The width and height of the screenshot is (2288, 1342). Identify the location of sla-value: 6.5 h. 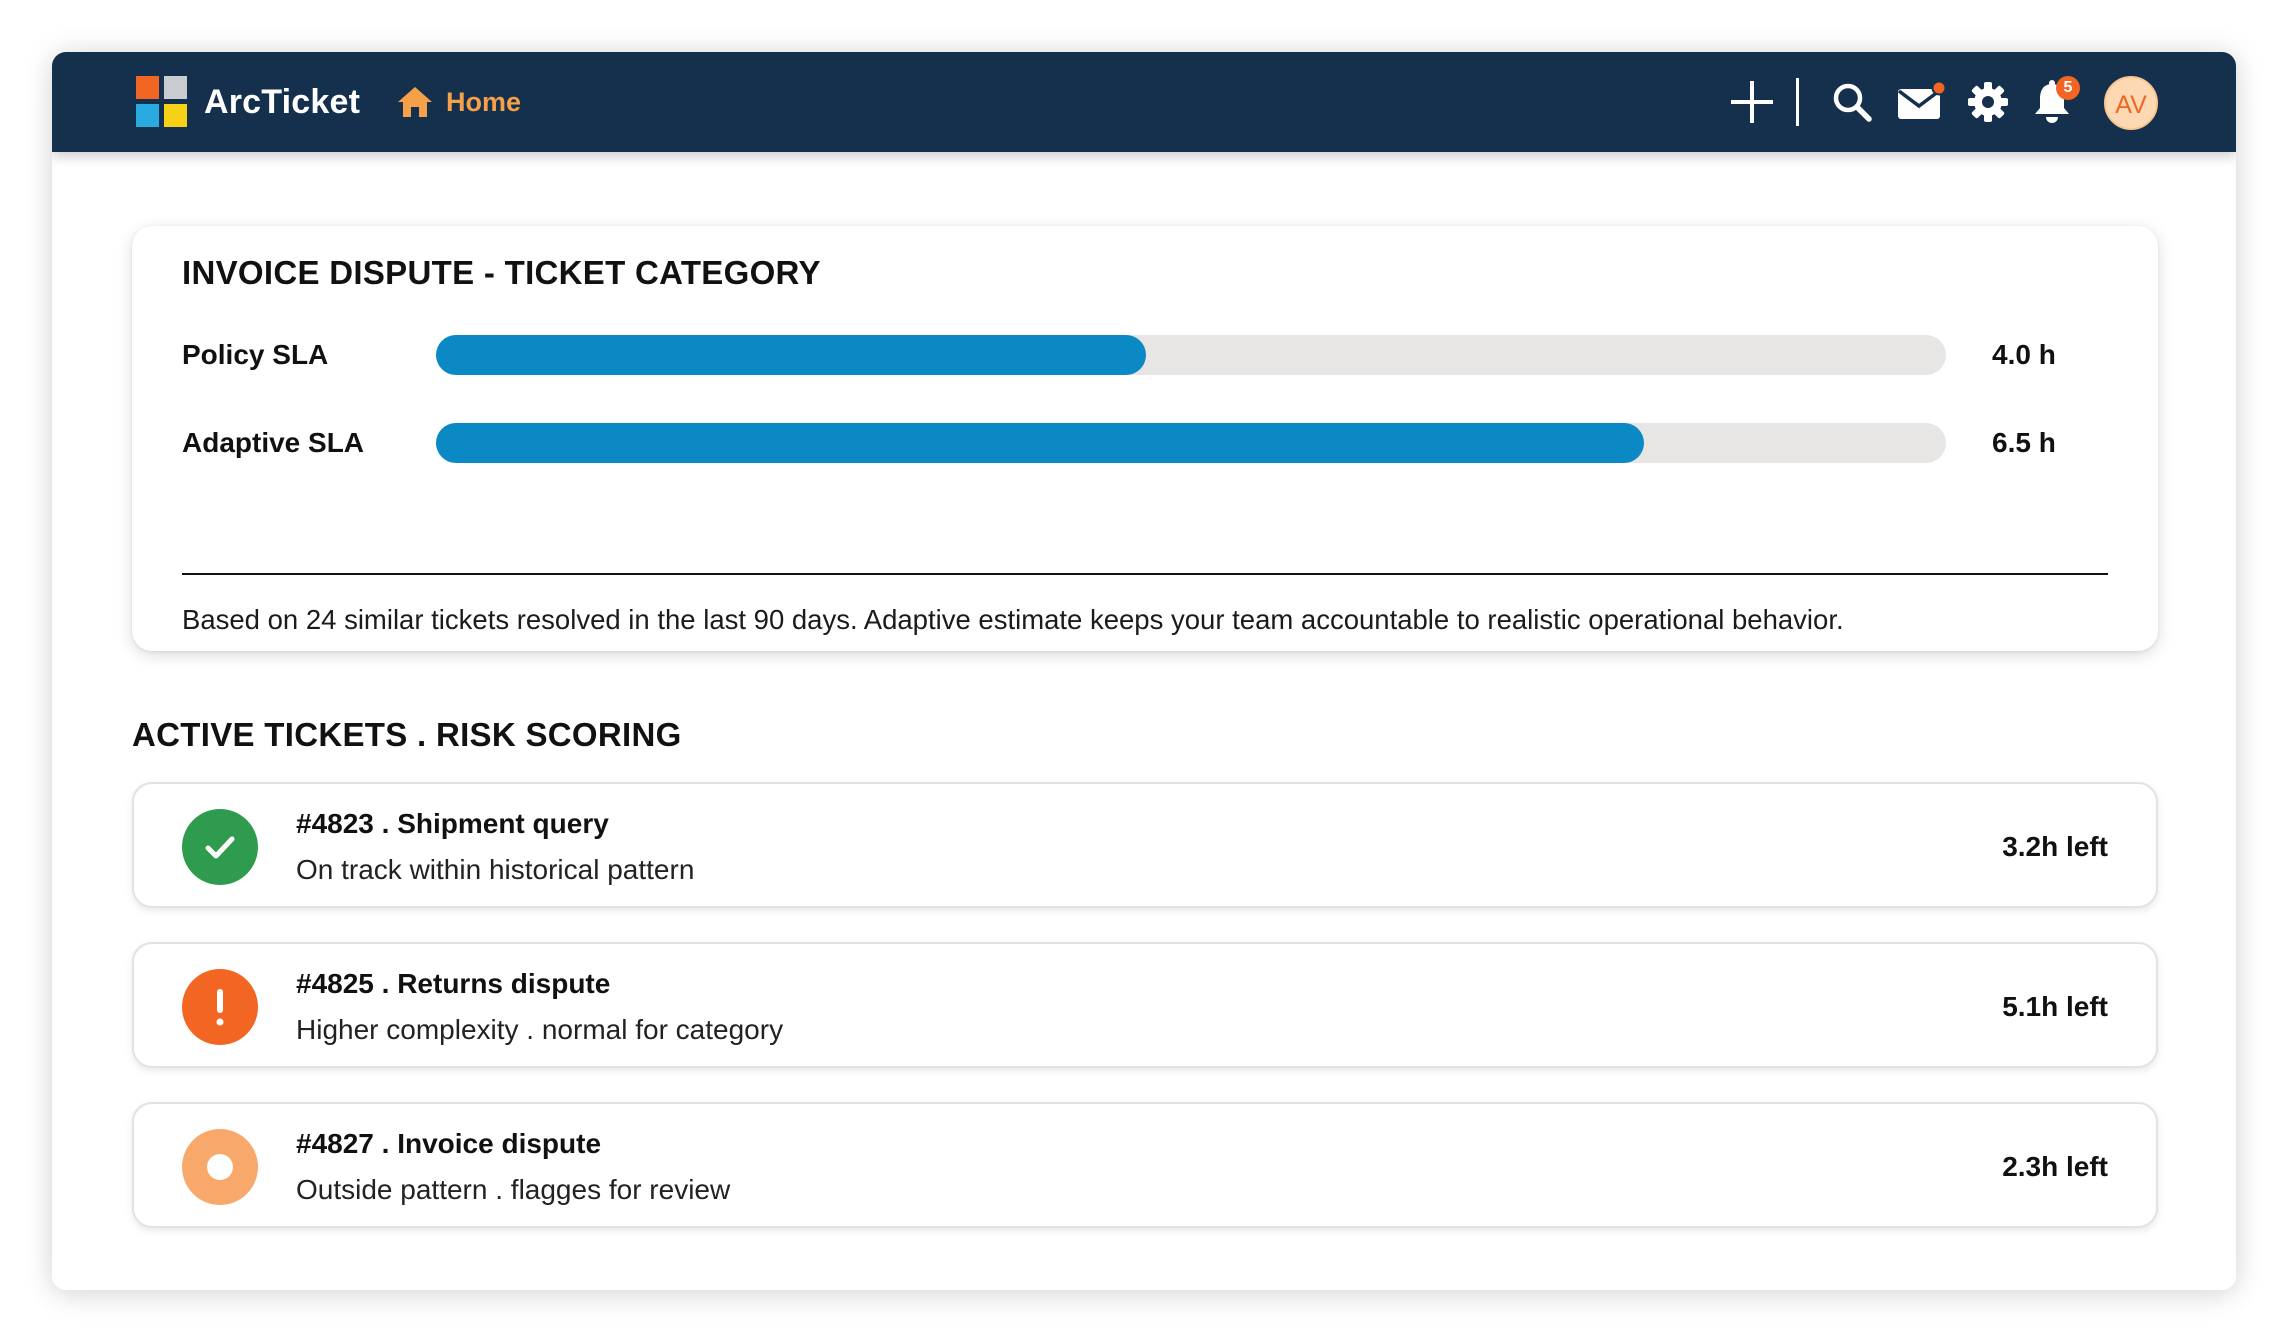
(2024, 442).